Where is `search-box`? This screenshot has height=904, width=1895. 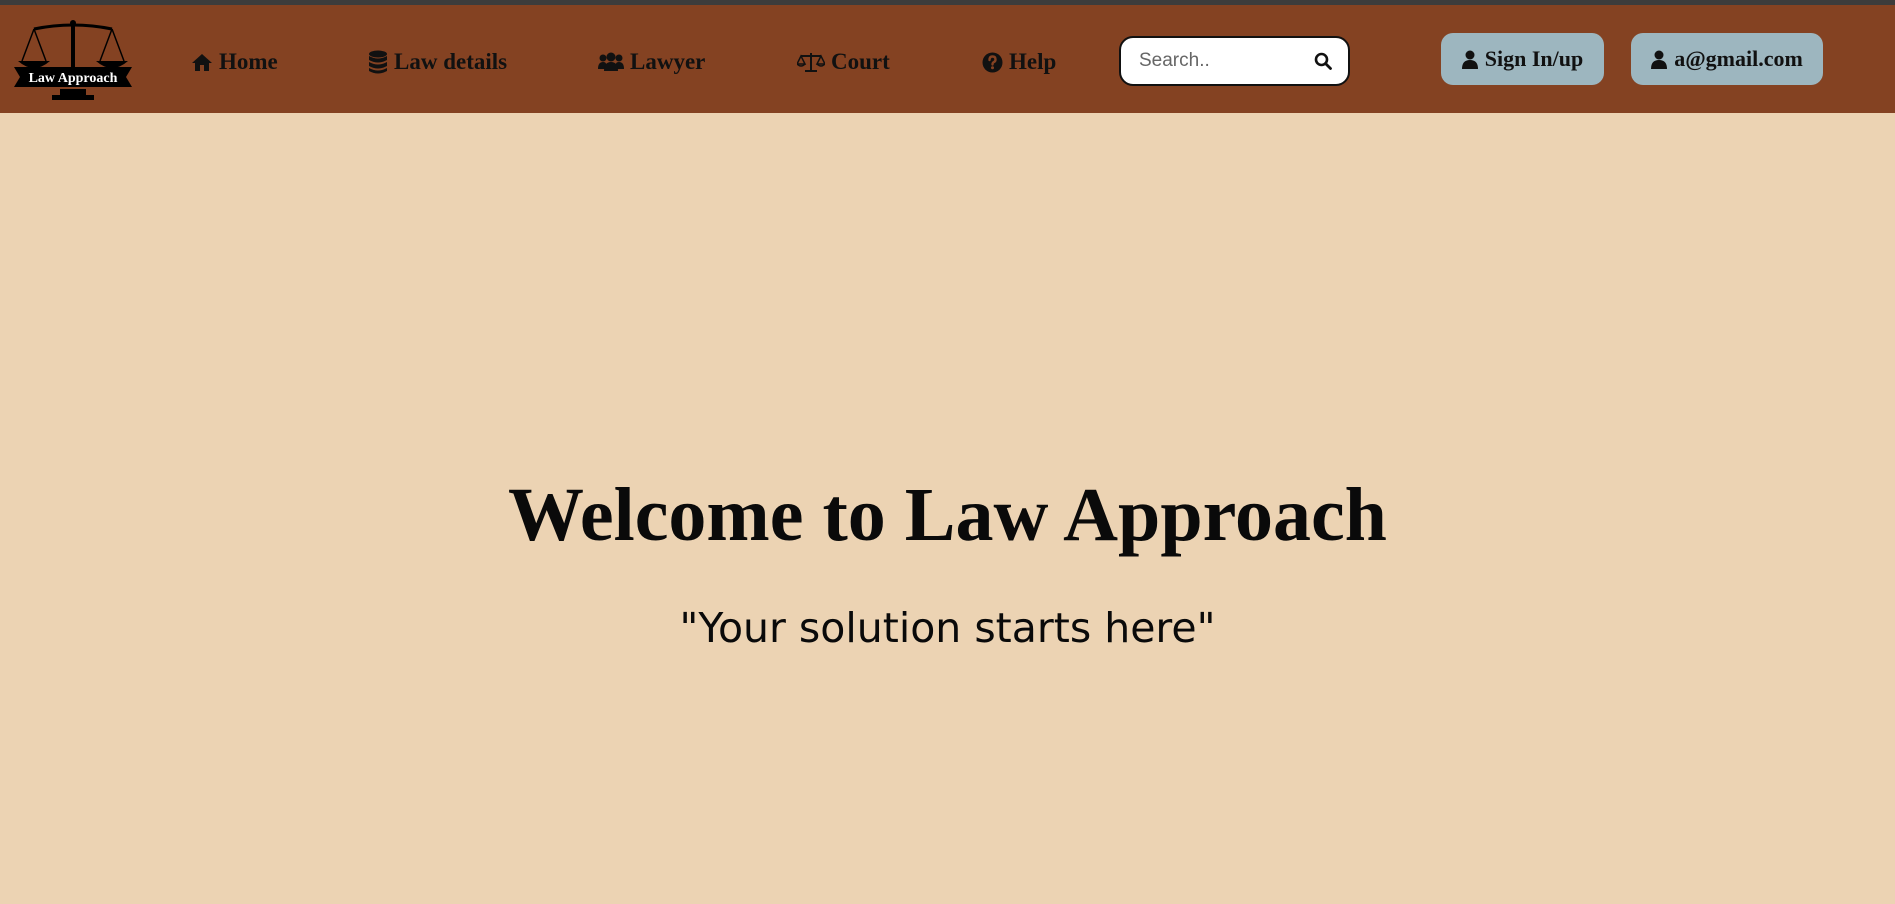
search-box is located at coordinates (1234, 61).